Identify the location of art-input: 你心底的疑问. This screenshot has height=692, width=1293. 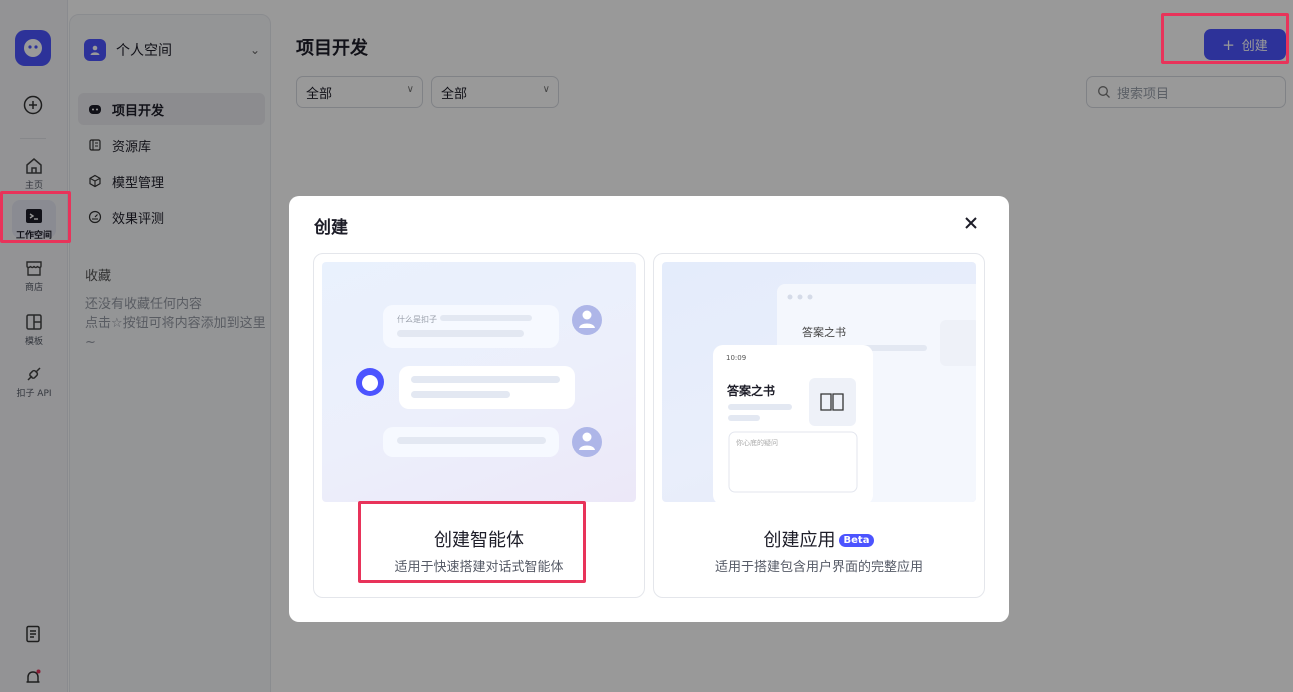
(757, 442).